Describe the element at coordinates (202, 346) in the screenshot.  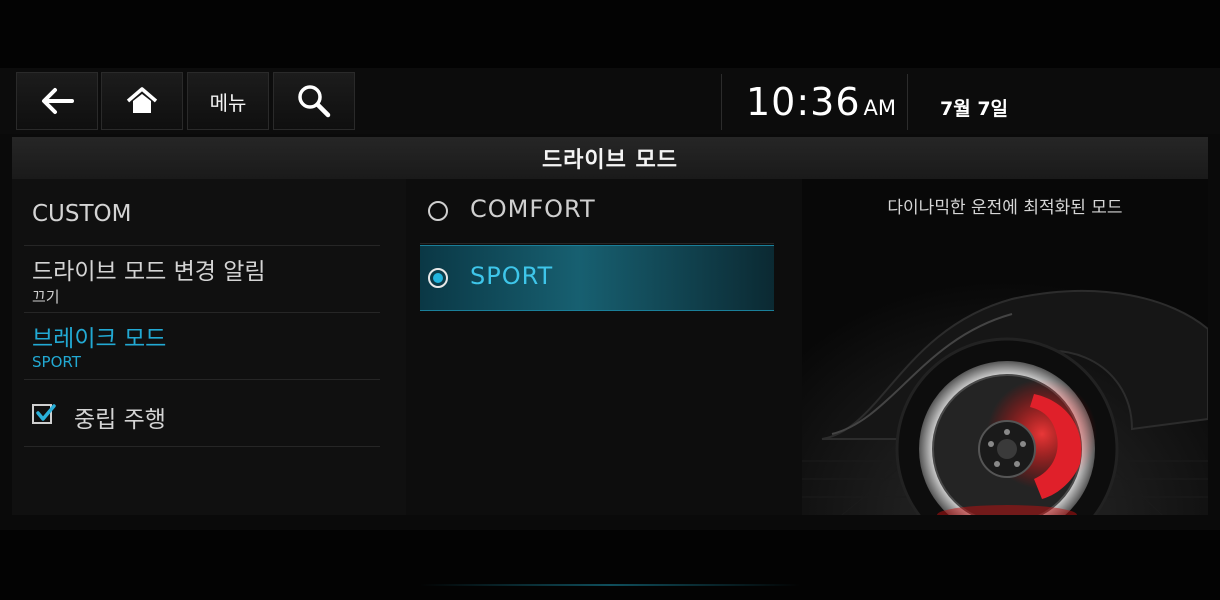
I see `brake-mode-row: 브레이크 모드 SPORT` at that location.